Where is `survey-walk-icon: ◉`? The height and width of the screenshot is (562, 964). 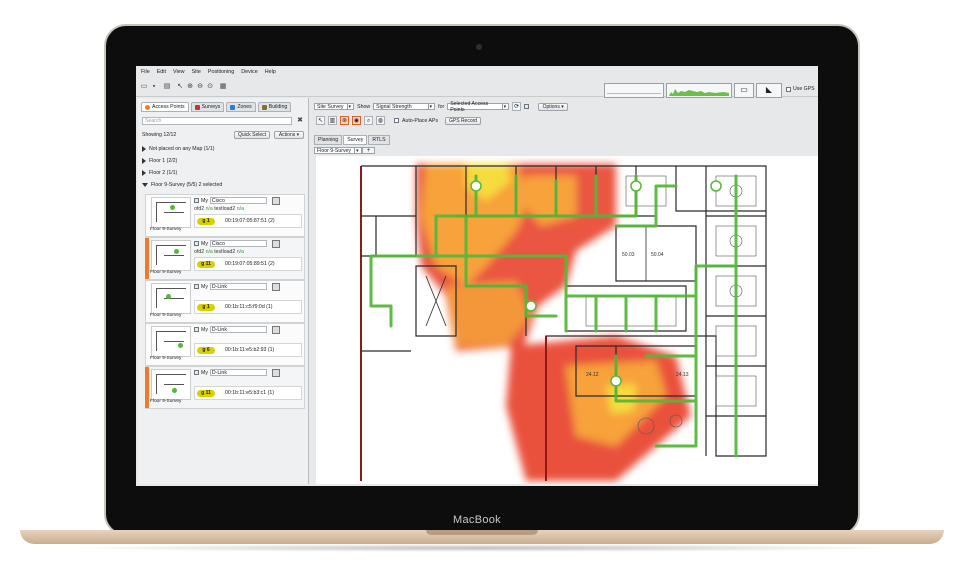 survey-walk-icon: ◉ is located at coordinates (356, 120).